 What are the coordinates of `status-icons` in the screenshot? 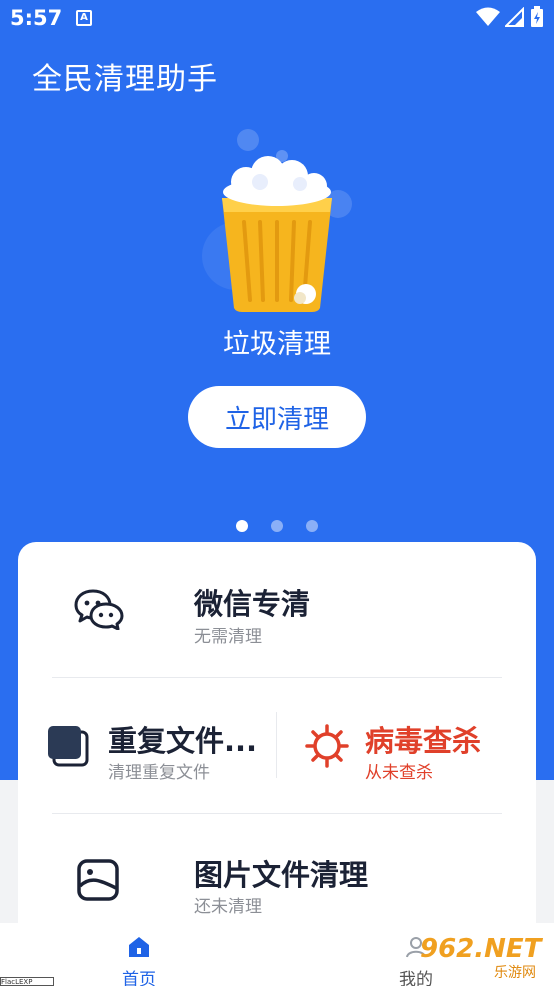 It's located at (509, 18).